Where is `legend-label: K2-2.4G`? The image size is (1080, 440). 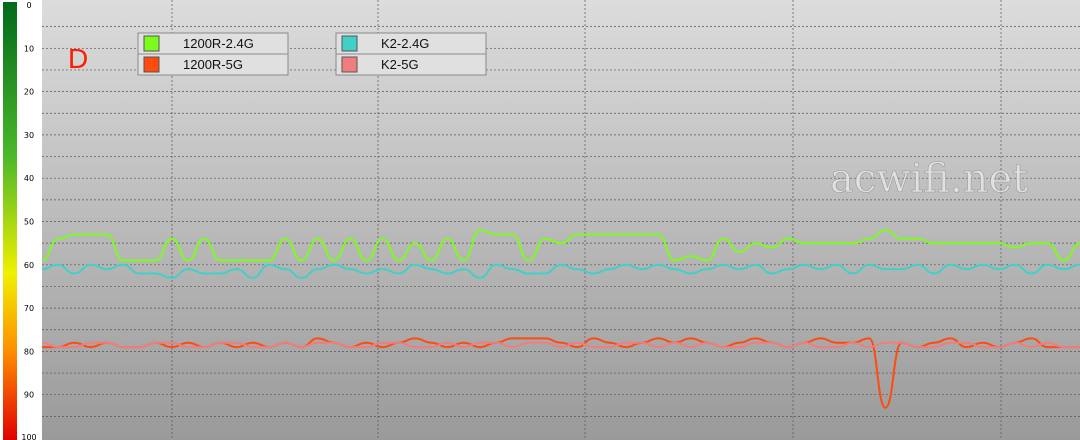 legend-label: K2-2.4G is located at coordinates (405, 43).